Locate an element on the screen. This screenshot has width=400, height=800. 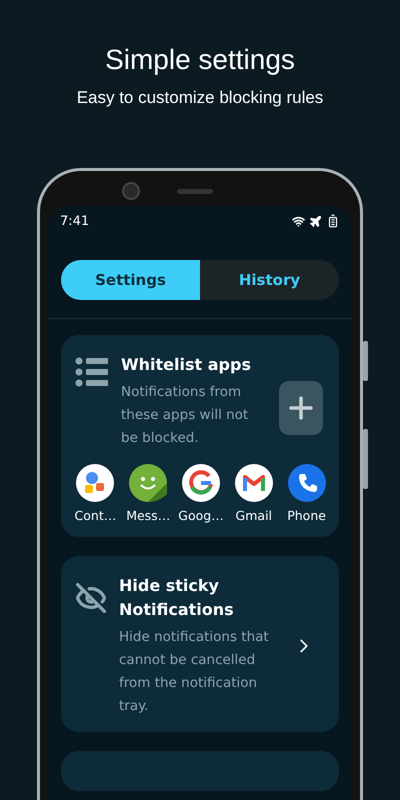
eye-off-icon is located at coordinates (91, 598).